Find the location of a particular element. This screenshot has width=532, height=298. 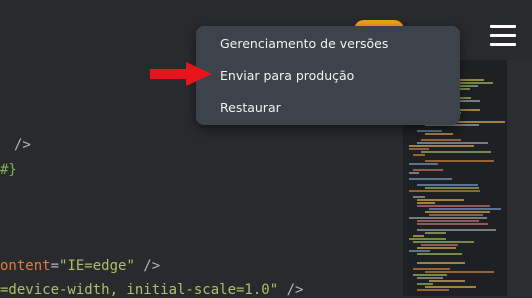

menu-item-version-management: Gerenciamento de versões is located at coordinates (304, 43).